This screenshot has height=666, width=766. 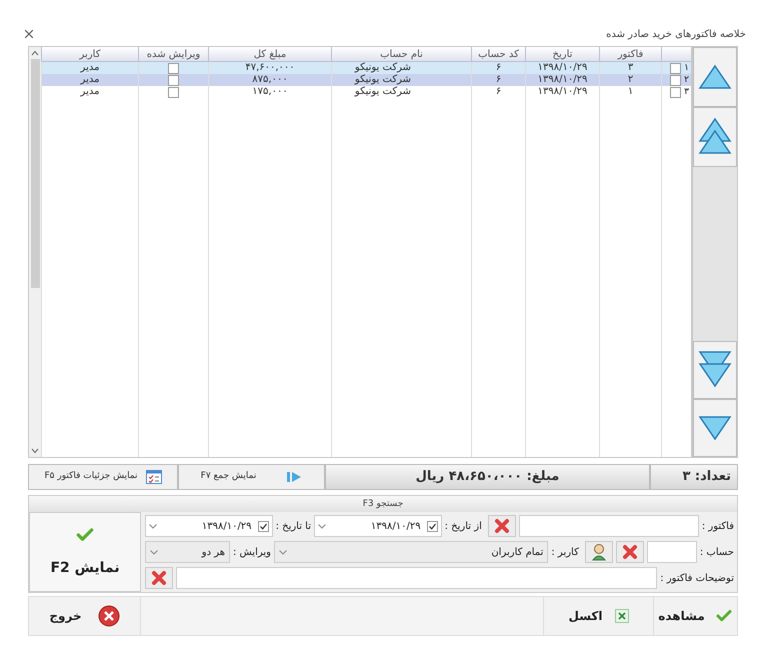 I want to click on table-row: ۱ ۳ ۱۳۹۸/۱۰/۲۹ ۶ شرکت یونیکو ۴۷,۶۰۰,۰۰۰ مدیر, so click(x=366, y=68).